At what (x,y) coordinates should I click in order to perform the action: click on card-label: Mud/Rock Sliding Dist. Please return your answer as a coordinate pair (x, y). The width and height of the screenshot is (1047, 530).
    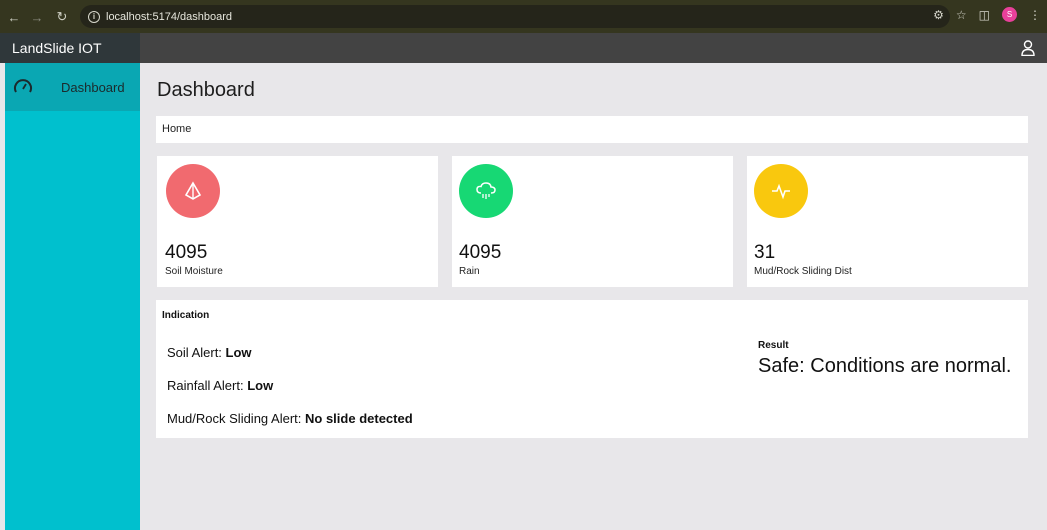
    Looking at the image, I should click on (803, 271).